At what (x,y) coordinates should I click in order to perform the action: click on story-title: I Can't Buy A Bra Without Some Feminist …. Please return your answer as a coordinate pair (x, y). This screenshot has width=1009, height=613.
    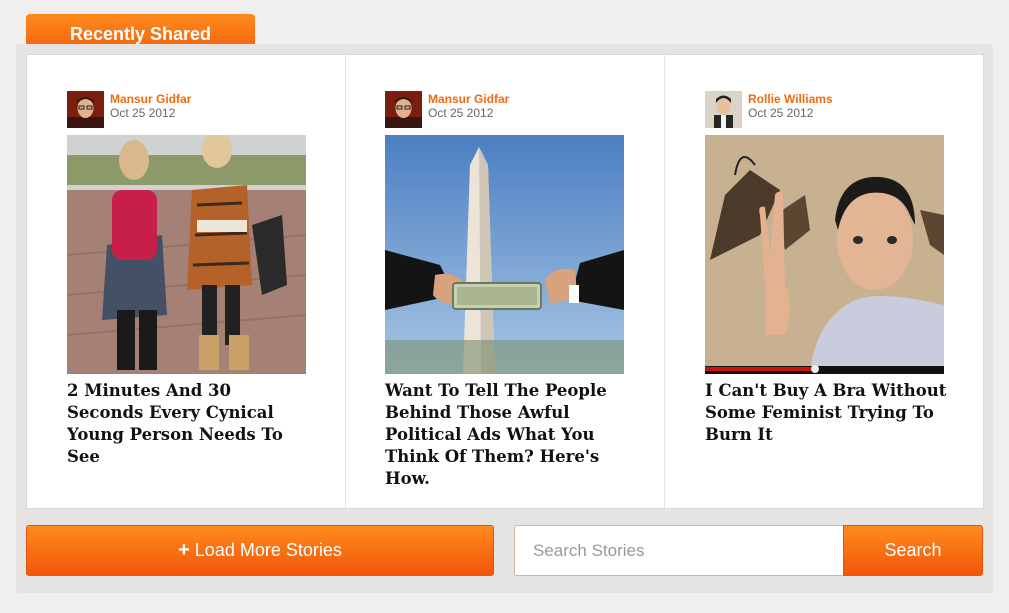
    Looking at the image, I should click on (827, 413).